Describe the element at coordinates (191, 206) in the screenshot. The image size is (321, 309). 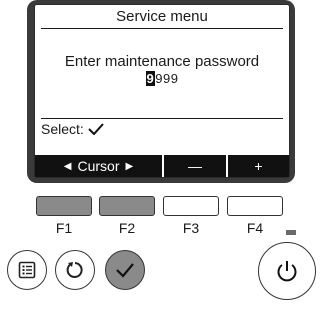
I see `f3-button` at that location.